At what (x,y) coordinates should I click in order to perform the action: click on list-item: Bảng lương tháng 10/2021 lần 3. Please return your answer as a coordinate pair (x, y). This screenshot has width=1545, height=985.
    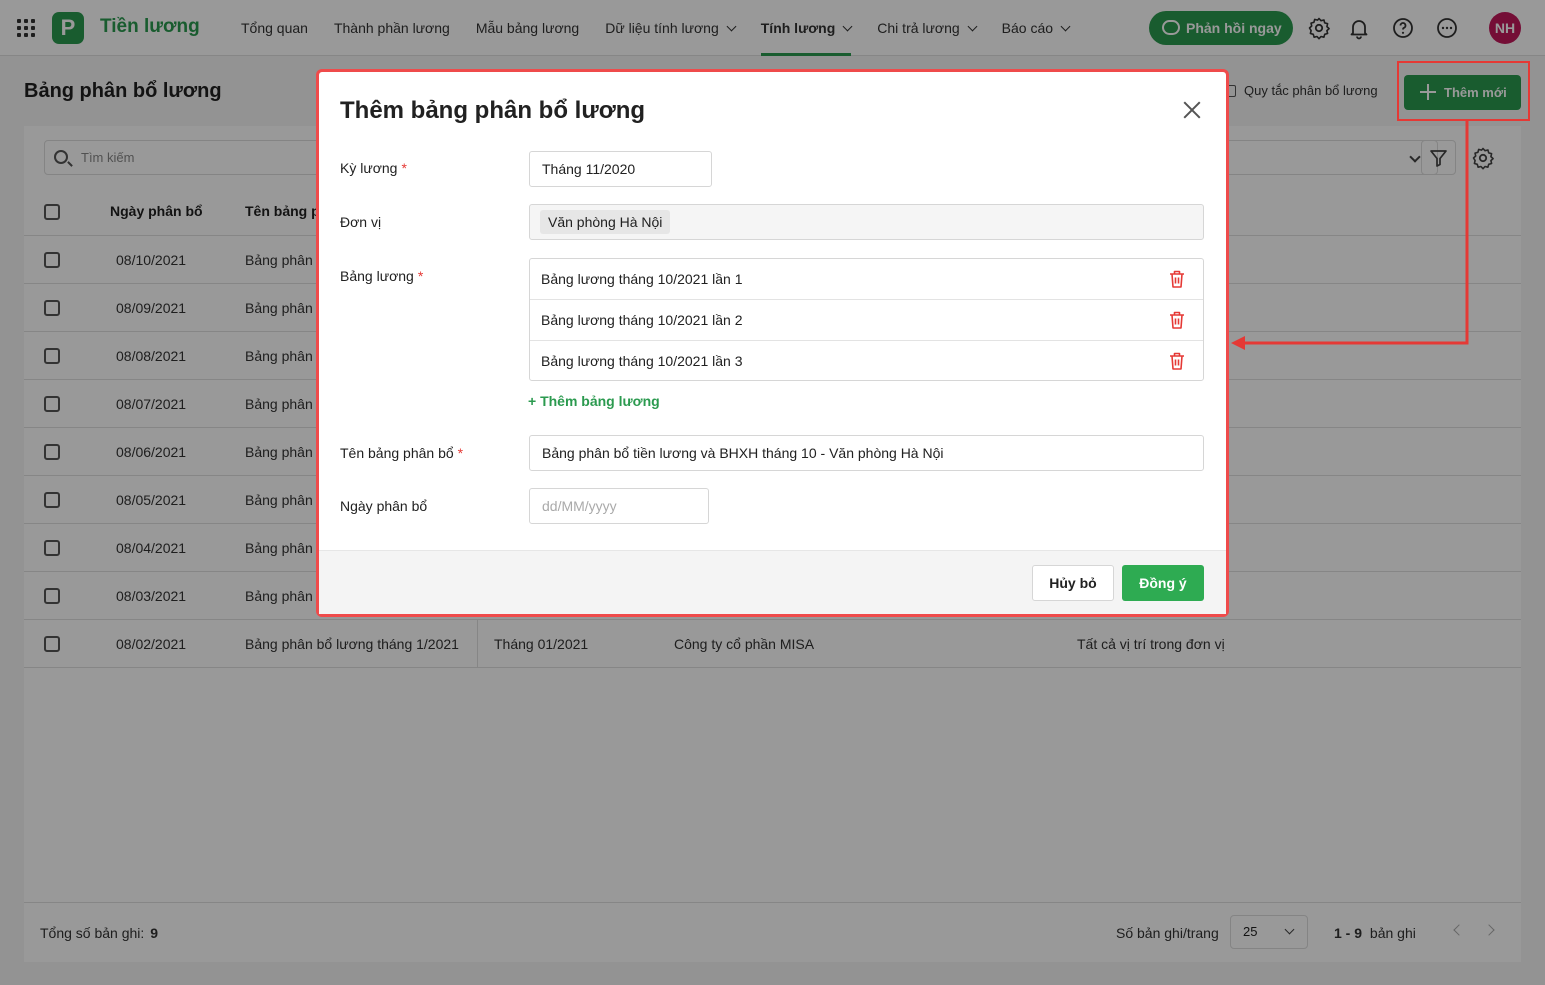
    Looking at the image, I should click on (866, 361).